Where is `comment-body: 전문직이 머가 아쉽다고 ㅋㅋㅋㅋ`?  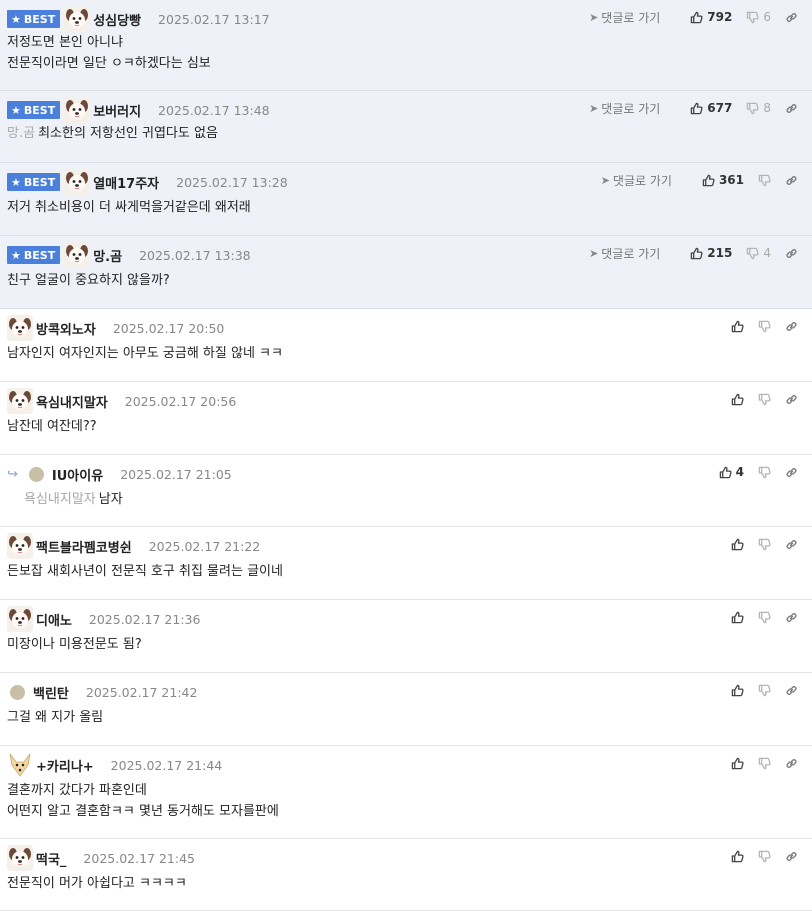
comment-body: 전문직이 머가 아쉽다고 ㅋㅋㅋㅋ is located at coordinates (97, 883).